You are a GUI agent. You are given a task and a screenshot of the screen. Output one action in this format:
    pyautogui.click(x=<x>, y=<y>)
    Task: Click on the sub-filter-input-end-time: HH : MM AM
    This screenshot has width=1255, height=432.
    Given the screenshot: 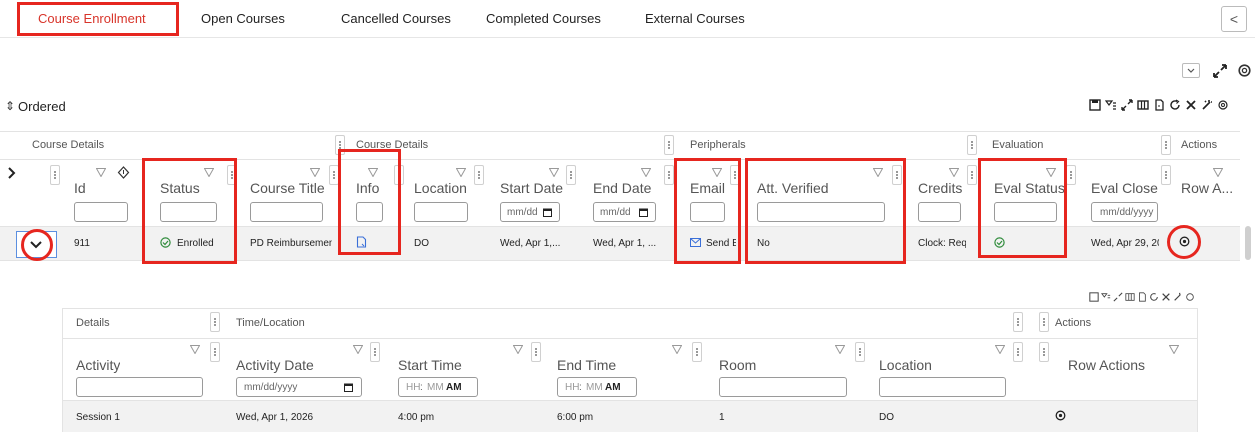 What is the action you would take?
    pyautogui.click(x=597, y=387)
    